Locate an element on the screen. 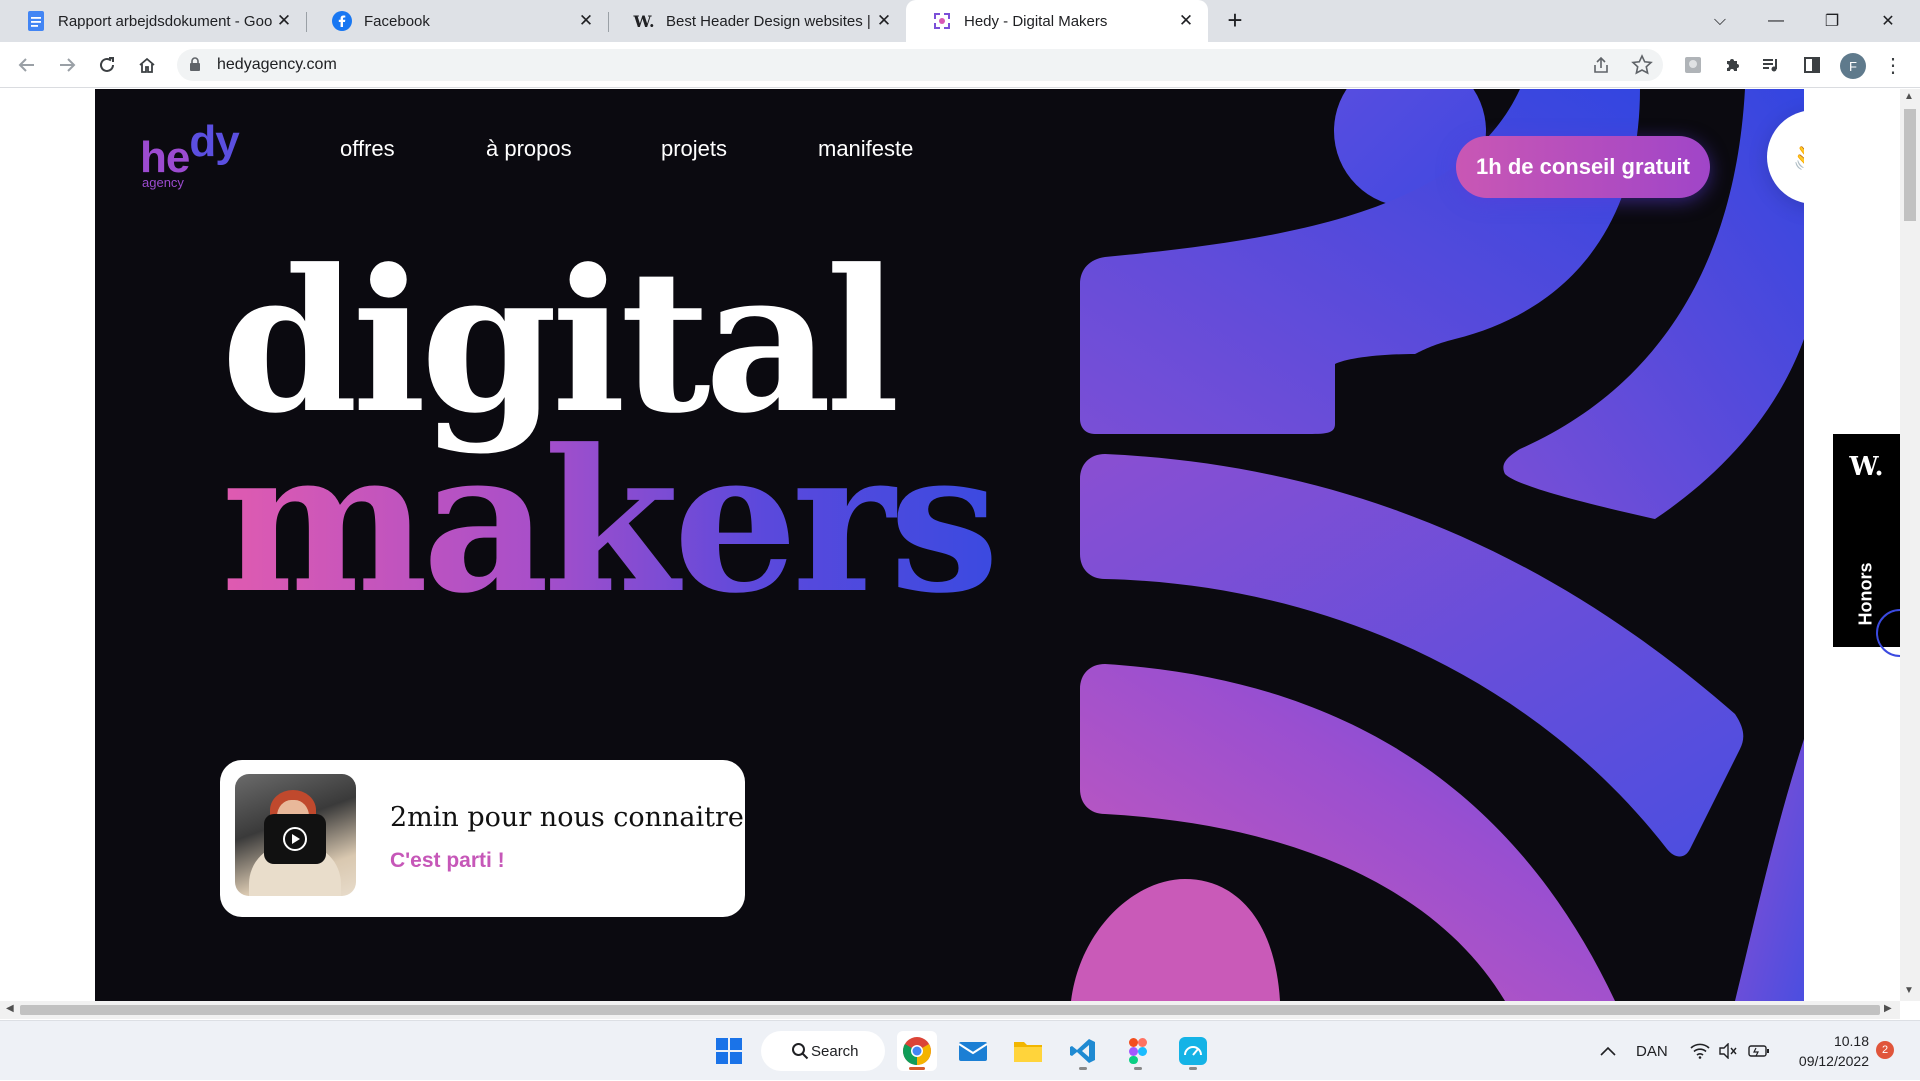 This screenshot has height=1081, width=1920. url-text: hedyagency.com is located at coordinates (277, 64).